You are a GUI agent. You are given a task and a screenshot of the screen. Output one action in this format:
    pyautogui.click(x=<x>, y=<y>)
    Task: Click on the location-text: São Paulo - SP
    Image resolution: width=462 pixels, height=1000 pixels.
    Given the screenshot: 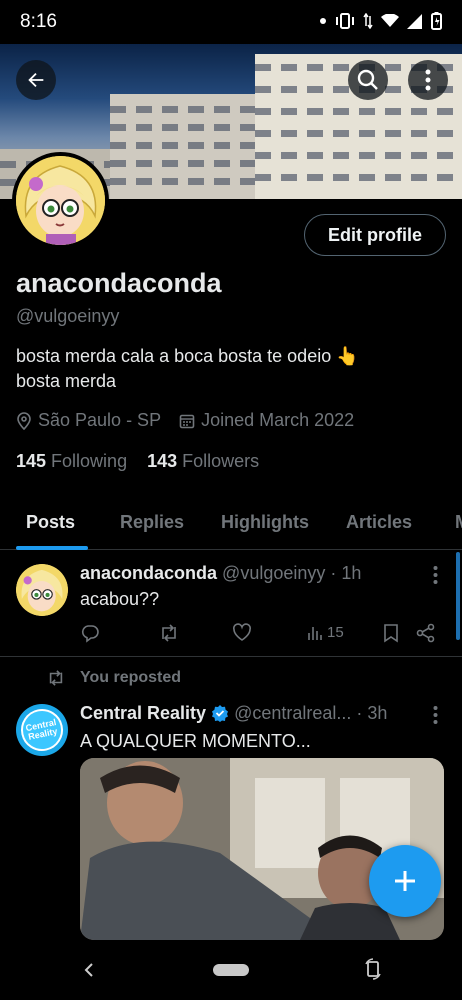 What is the action you would take?
    pyautogui.click(x=100, y=420)
    